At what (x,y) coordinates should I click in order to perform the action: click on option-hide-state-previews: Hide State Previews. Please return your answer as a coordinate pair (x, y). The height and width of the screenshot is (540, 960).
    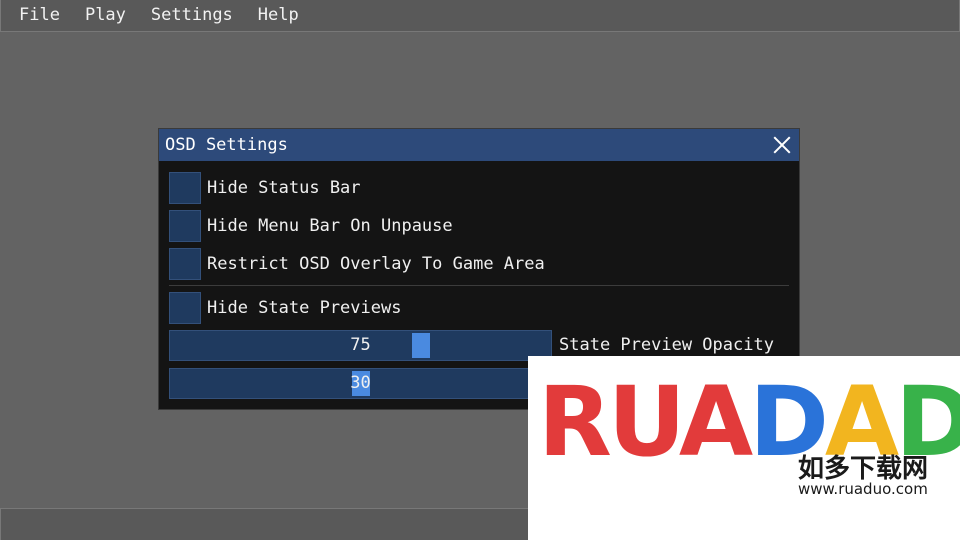
    Looking at the image, I should click on (285, 308).